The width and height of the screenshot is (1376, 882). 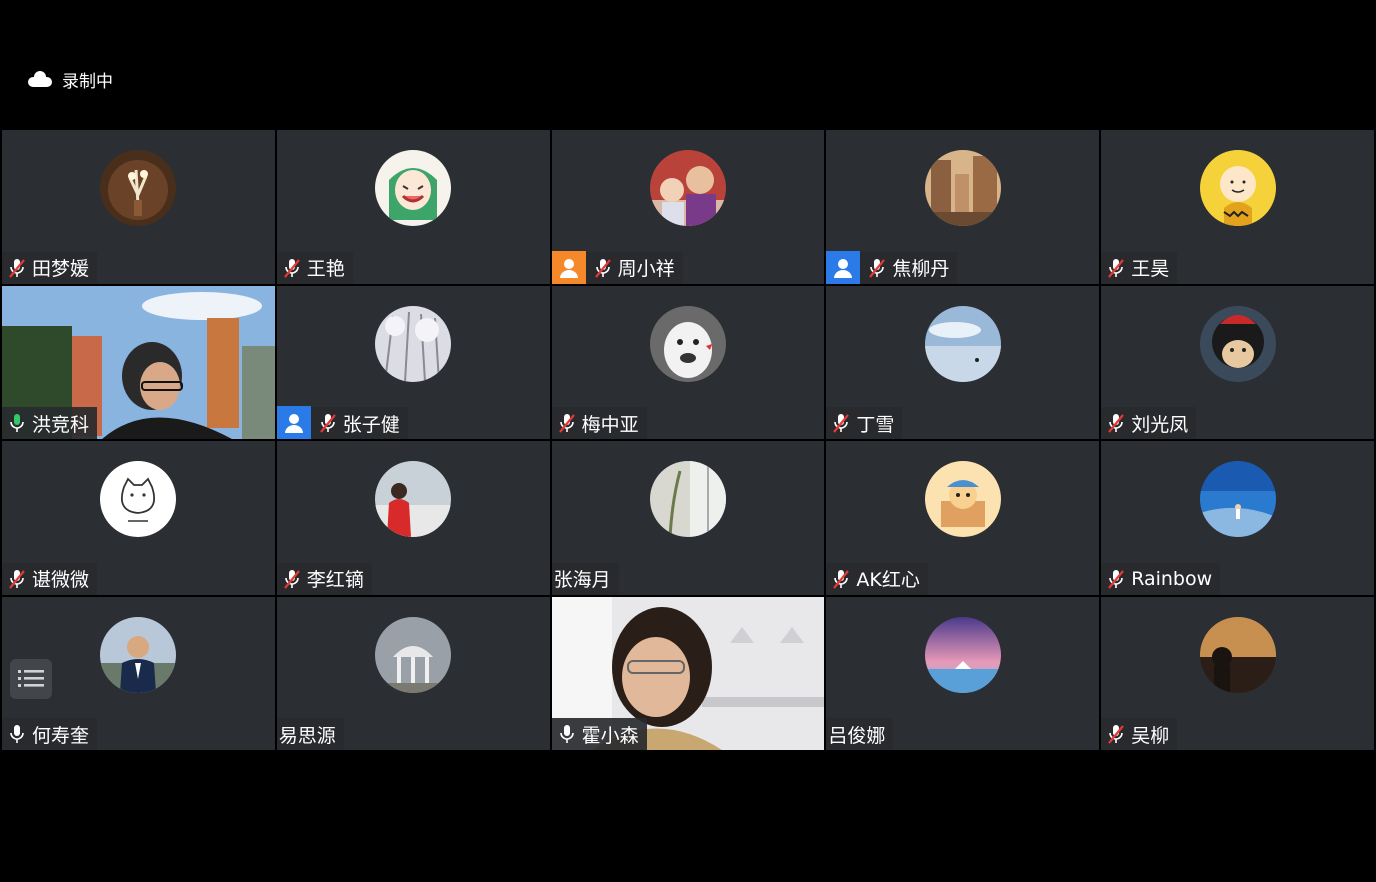 I want to click on name-tag: 李红镝, so click(x=324, y=578).